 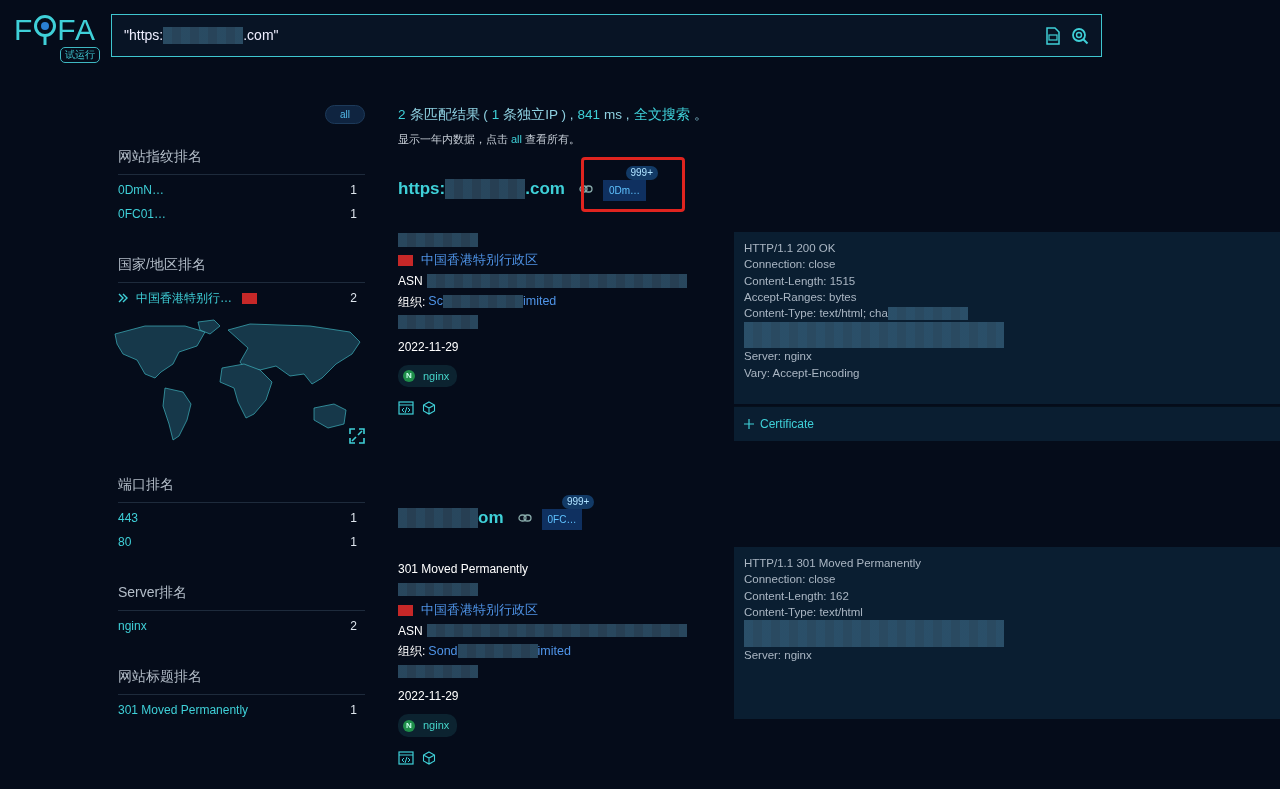 What do you see at coordinates (45, 30) in the screenshot?
I see `pin-icon` at bounding box center [45, 30].